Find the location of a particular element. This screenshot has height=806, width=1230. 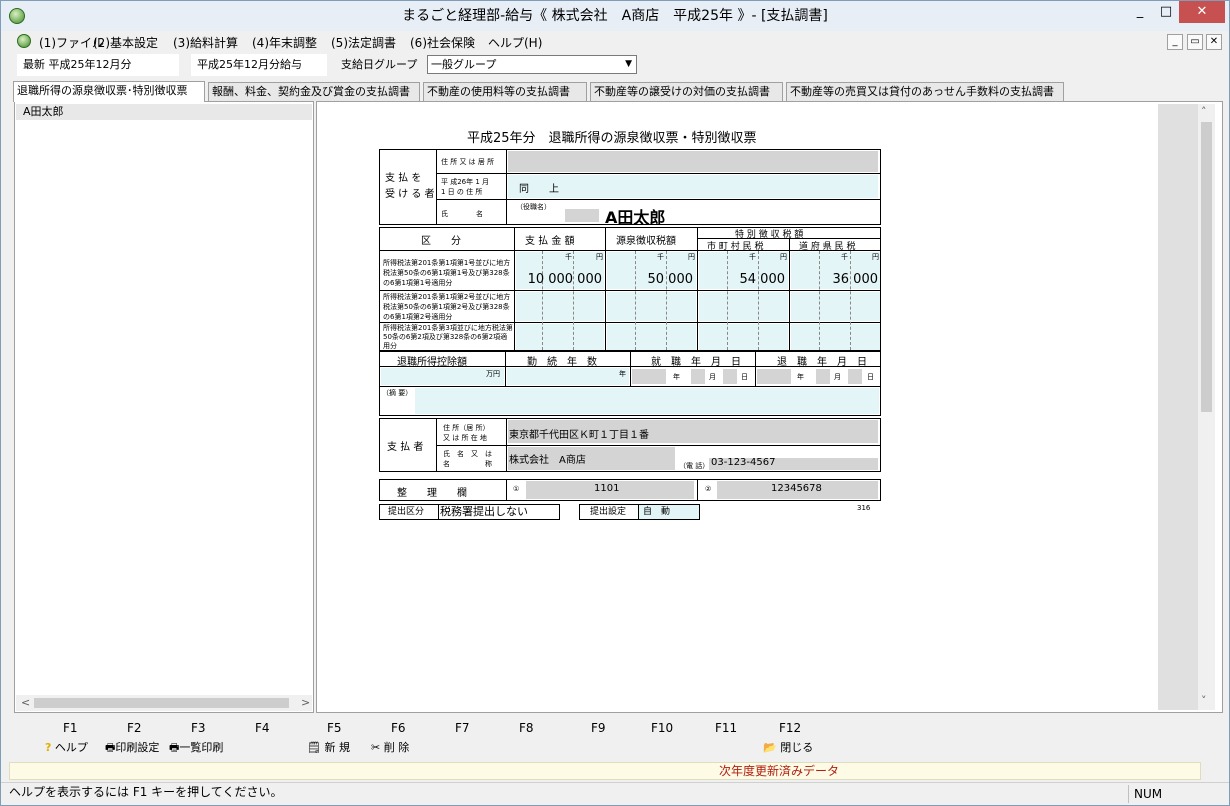

payer-name-label: 氏 名 又 は 名 称 is located at coordinates (467, 459).